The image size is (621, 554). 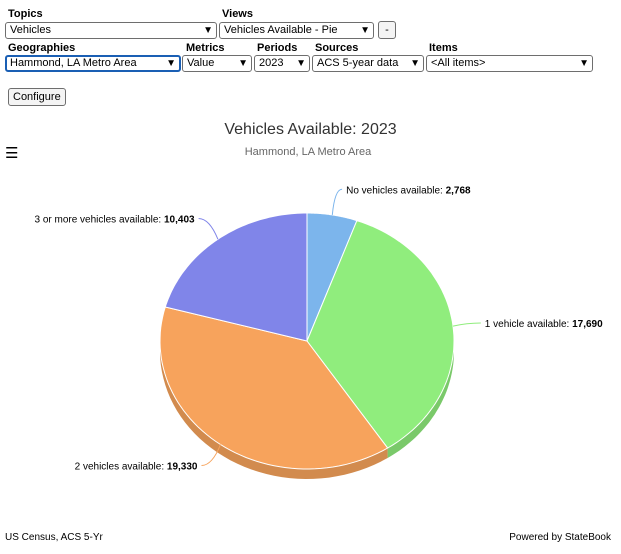 I want to click on data-label: 3 or more vehicles available: 10,403, so click(x=114, y=220).